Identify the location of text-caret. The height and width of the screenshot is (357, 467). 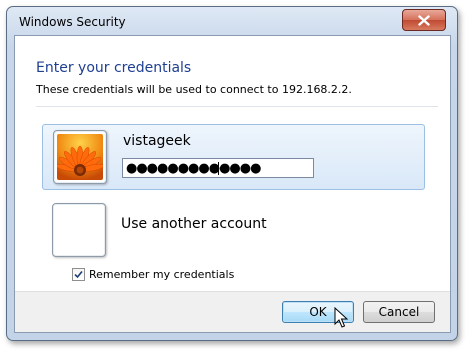
(218, 168).